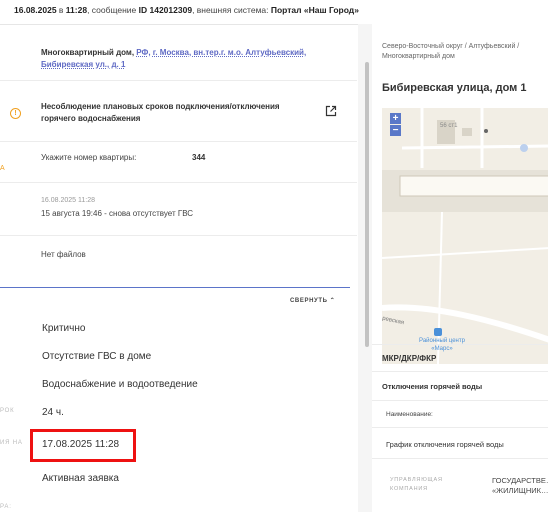 This screenshot has width=548, height=512. I want to click on header-system: Портал «Наш Город», so click(314, 10).